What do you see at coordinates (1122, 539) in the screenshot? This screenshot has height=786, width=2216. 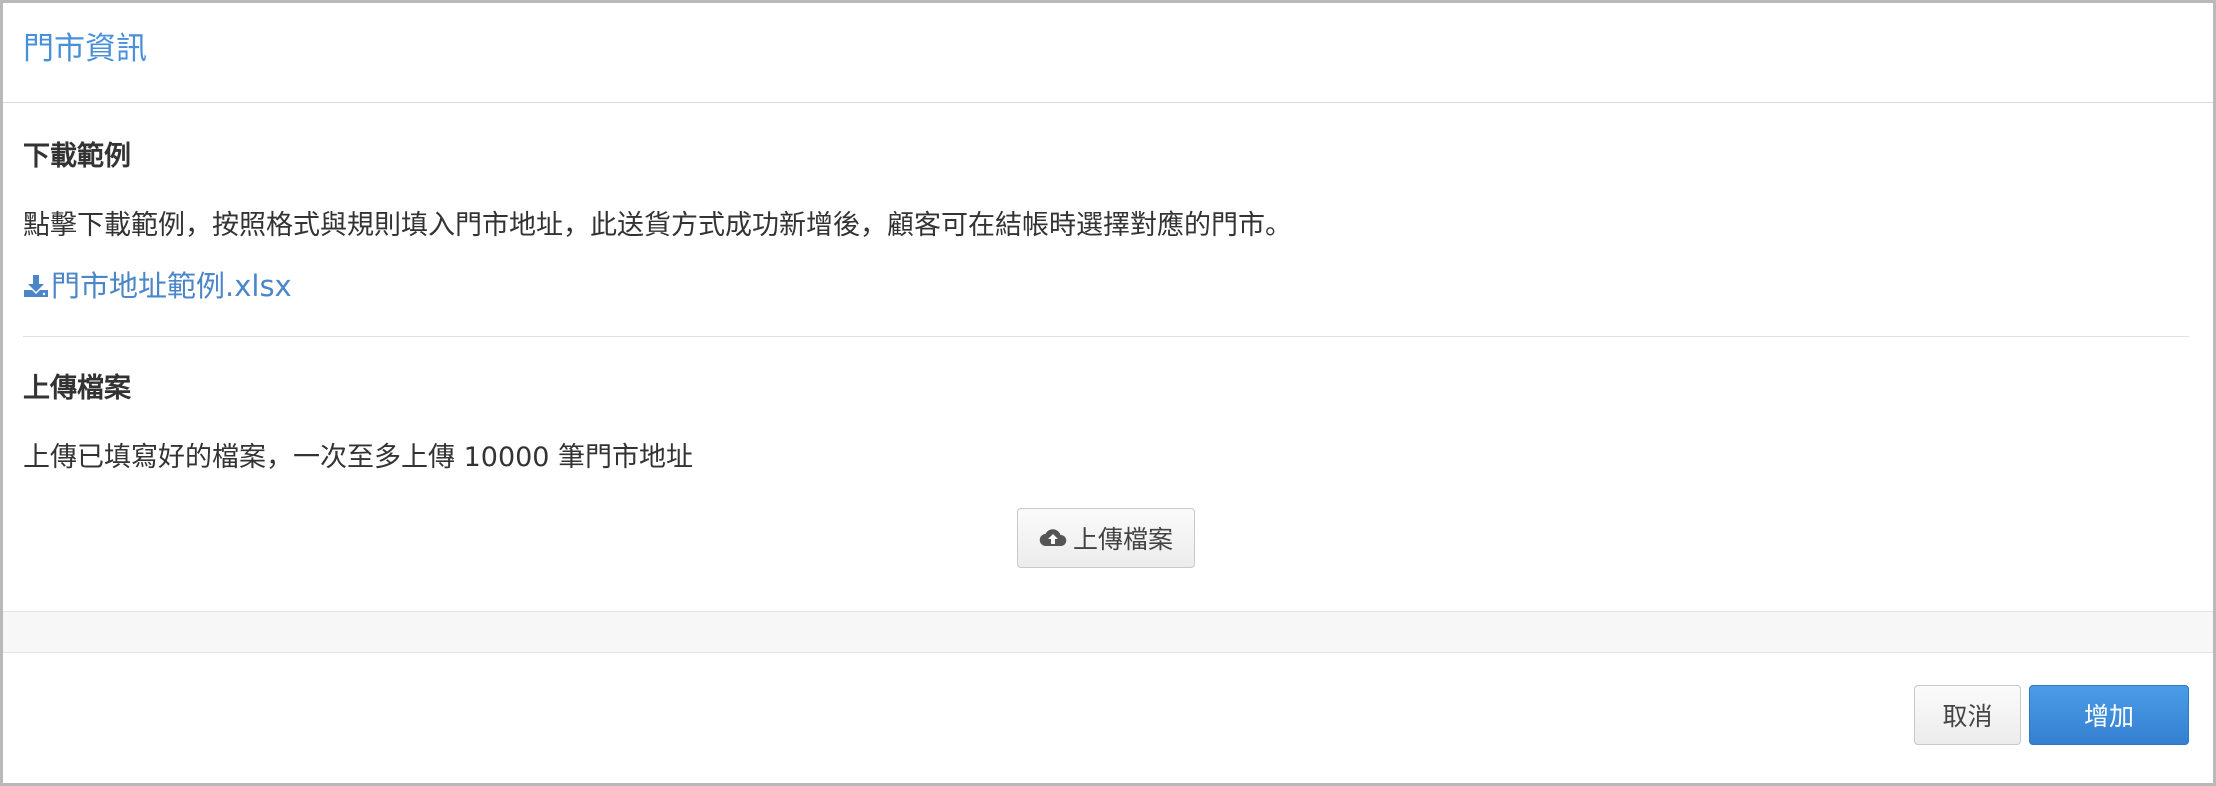 I see `upload-button-label: 上傳檔案` at bounding box center [1122, 539].